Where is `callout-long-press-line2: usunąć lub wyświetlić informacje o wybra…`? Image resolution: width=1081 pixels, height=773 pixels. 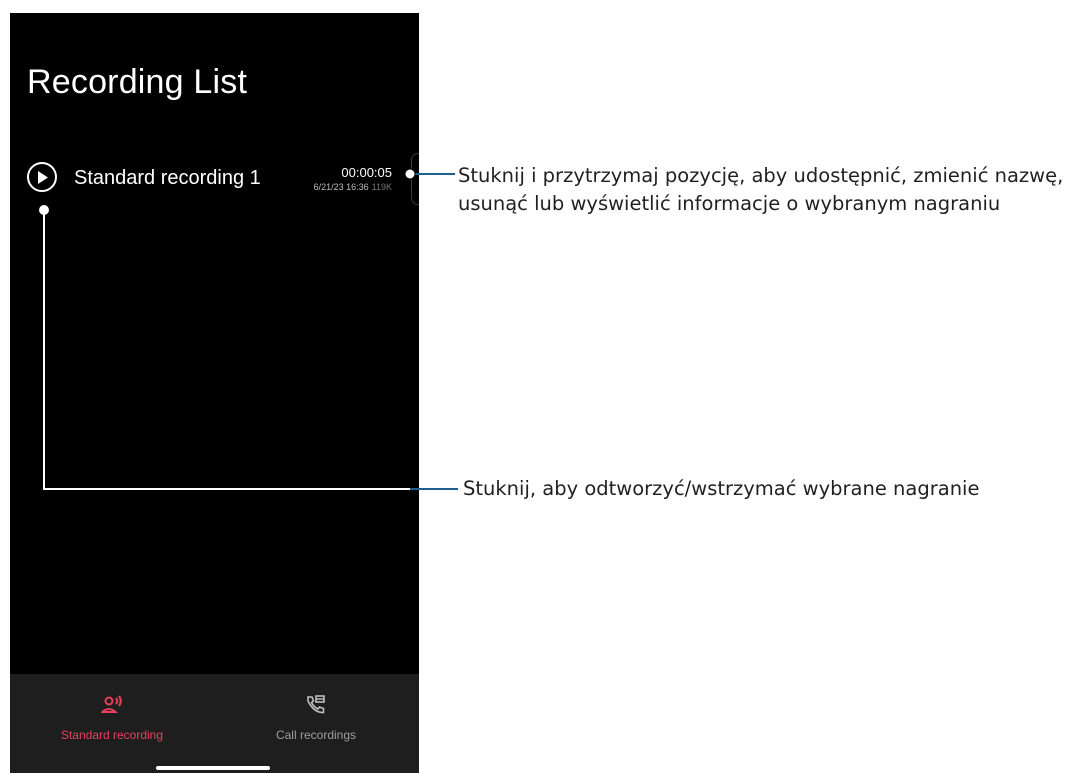 callout-long-press-line2: usunąć lub wyświetlić informacje o wybra… is located at coordinates (729, 203).